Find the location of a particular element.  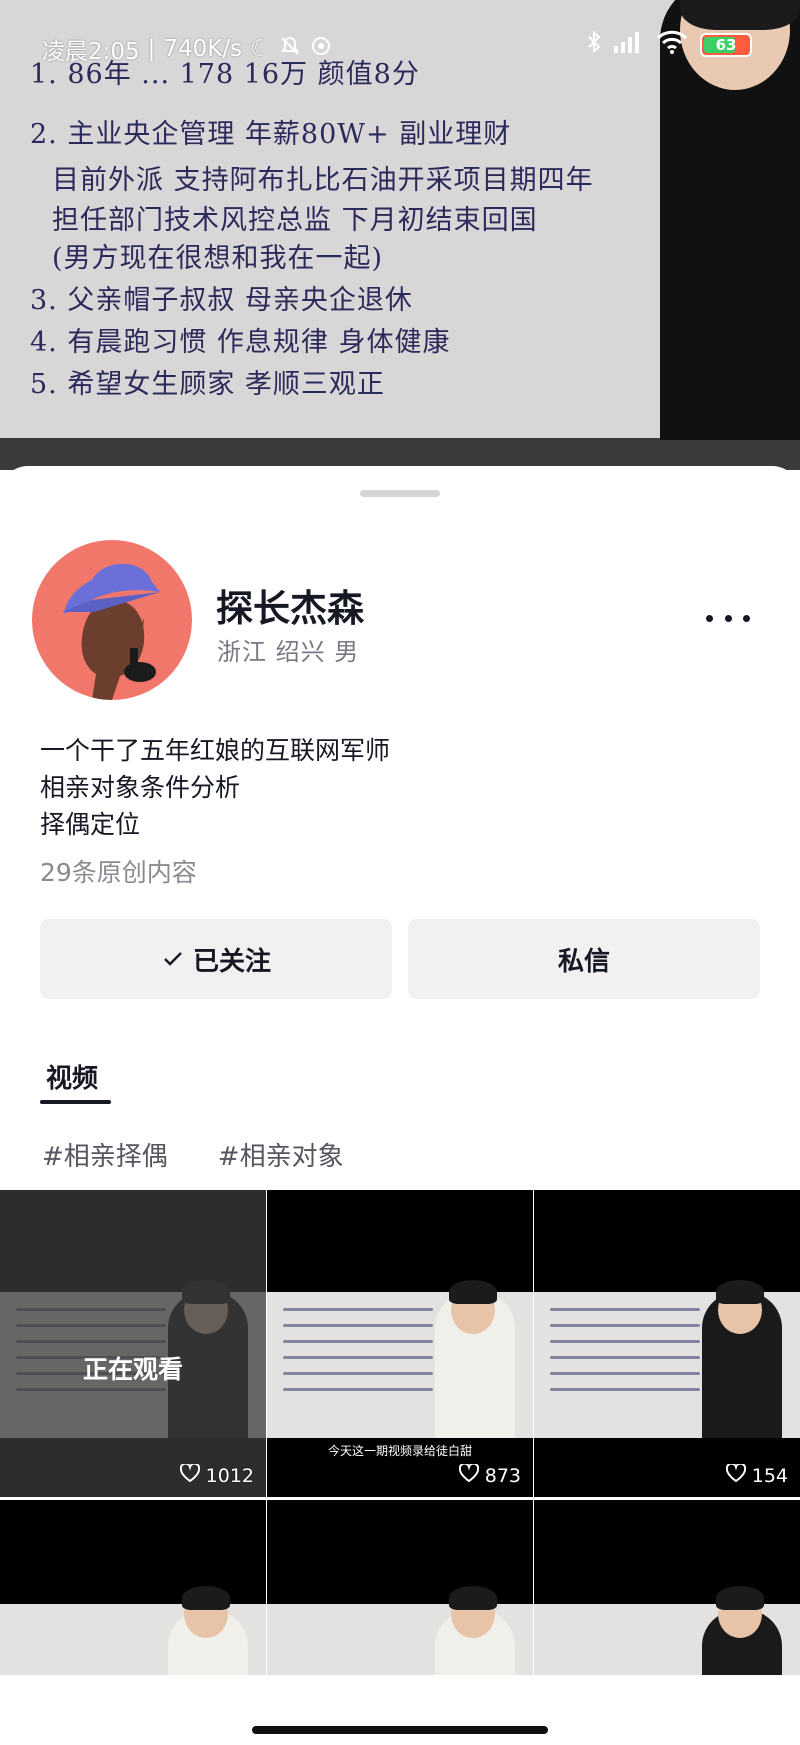

following-button: 已关注 is located at coordinates (216, 959).